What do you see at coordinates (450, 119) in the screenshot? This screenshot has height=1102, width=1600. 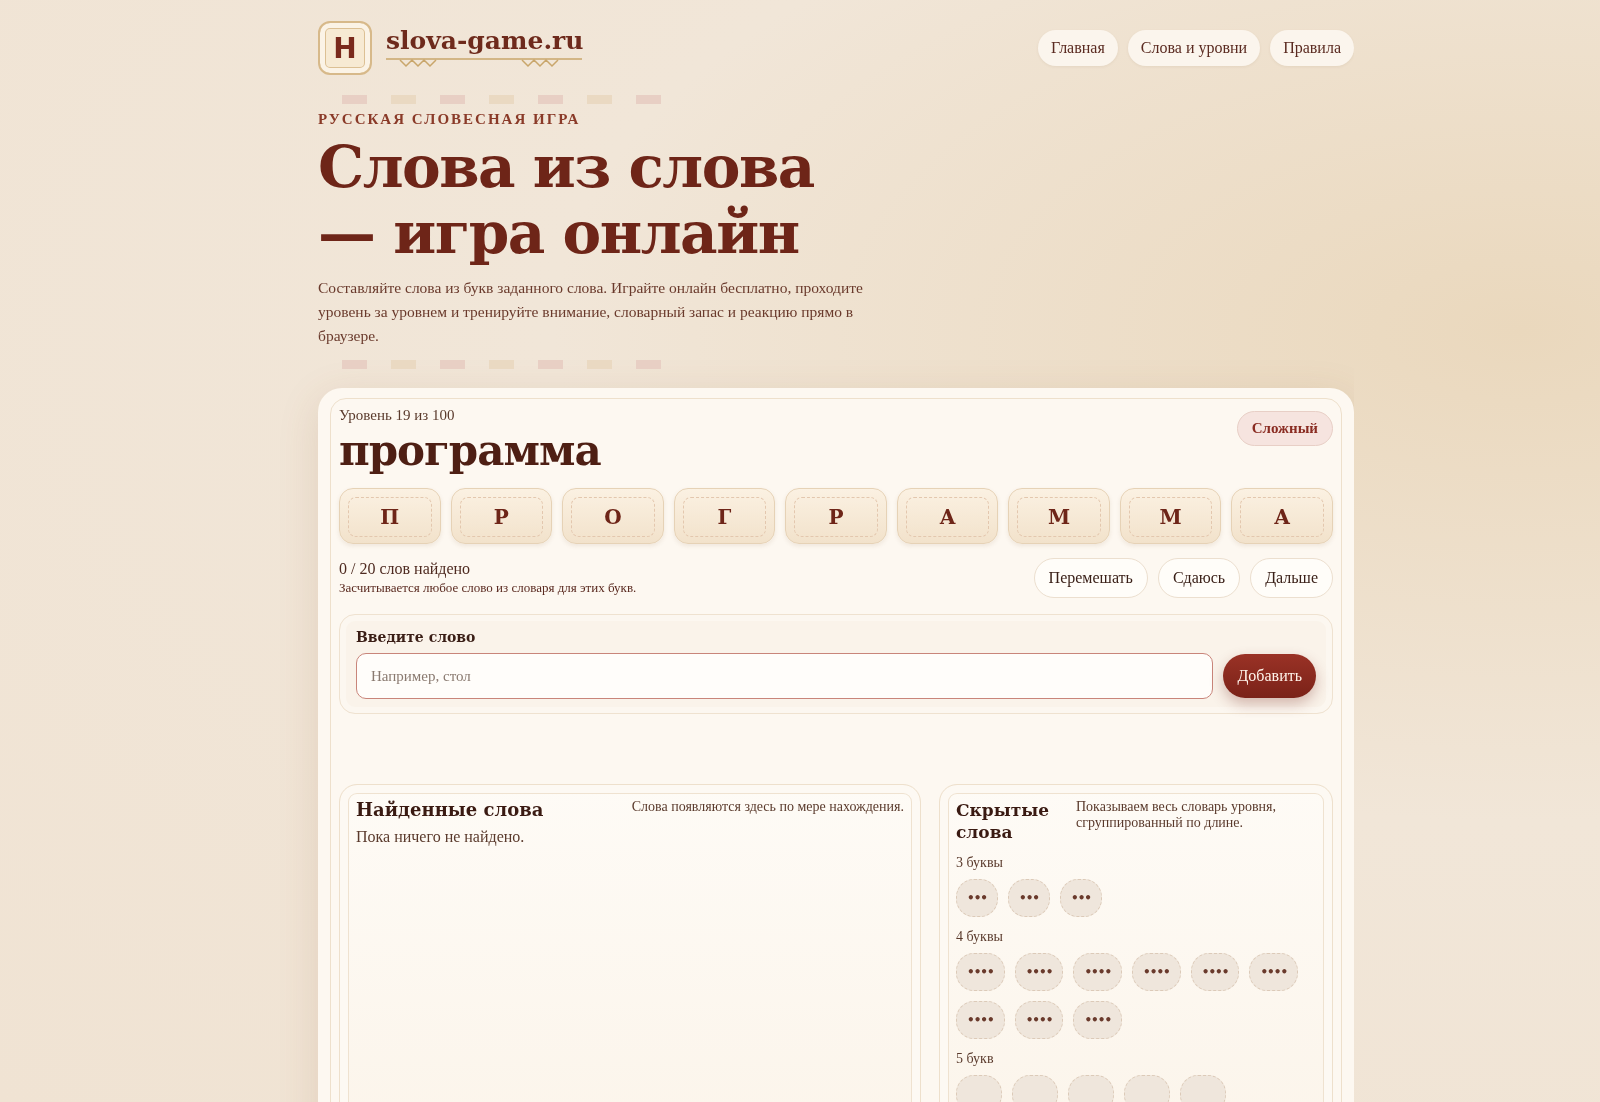 I see `kicker: РУССКАЯ СЛОВЕСНАЯ ИГРА` at bounding box center [450, 119].